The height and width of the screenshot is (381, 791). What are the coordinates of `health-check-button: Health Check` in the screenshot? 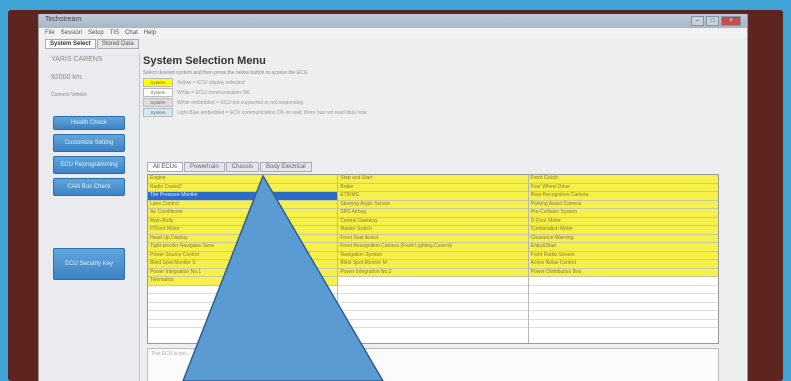 It's located at (89, 123).